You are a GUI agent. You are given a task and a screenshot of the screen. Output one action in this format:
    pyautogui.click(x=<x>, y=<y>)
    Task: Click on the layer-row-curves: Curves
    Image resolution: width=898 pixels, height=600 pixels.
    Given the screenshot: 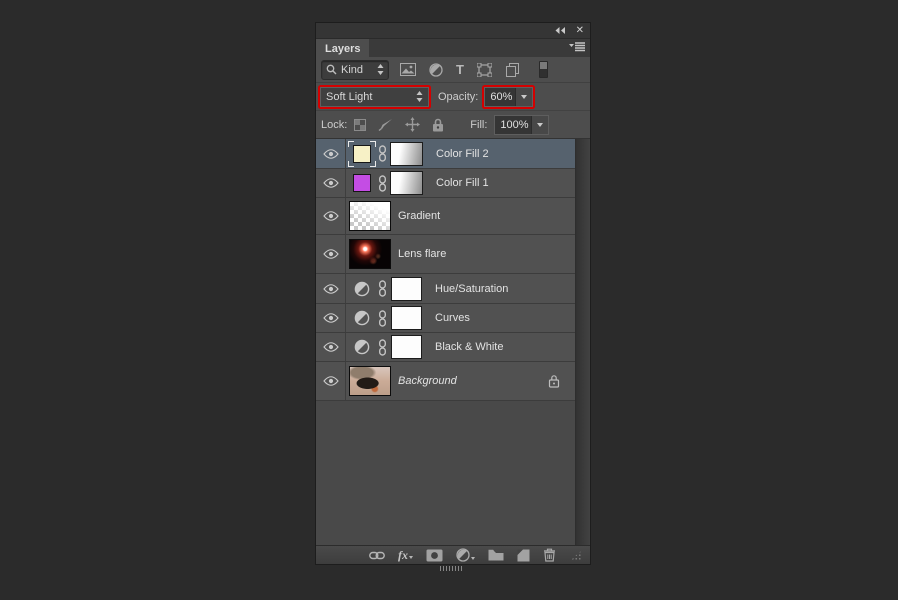 What is the action you would take?
    pyautogui.click(x=446, y=318)
    